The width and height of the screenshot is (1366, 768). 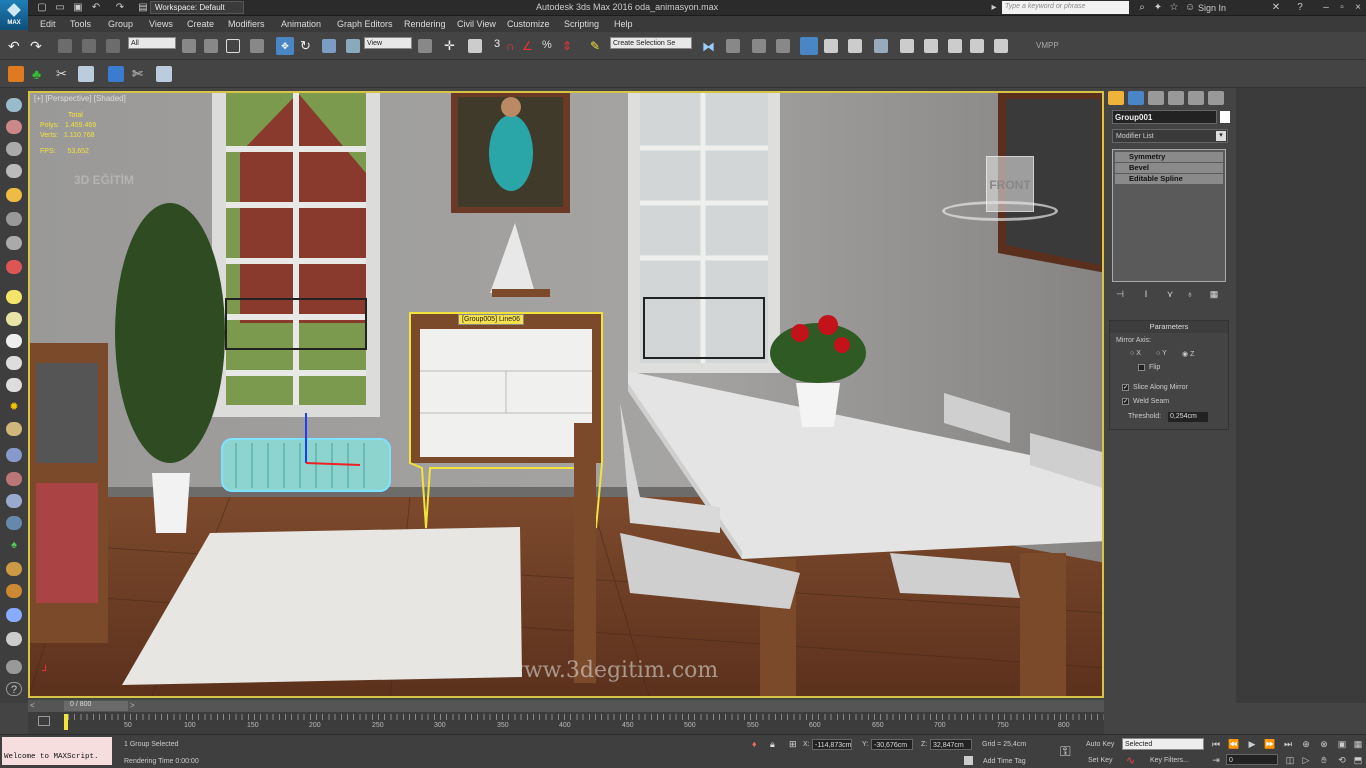 I want to click on menu-scripting: Scripting, so click(x=581, y=24).